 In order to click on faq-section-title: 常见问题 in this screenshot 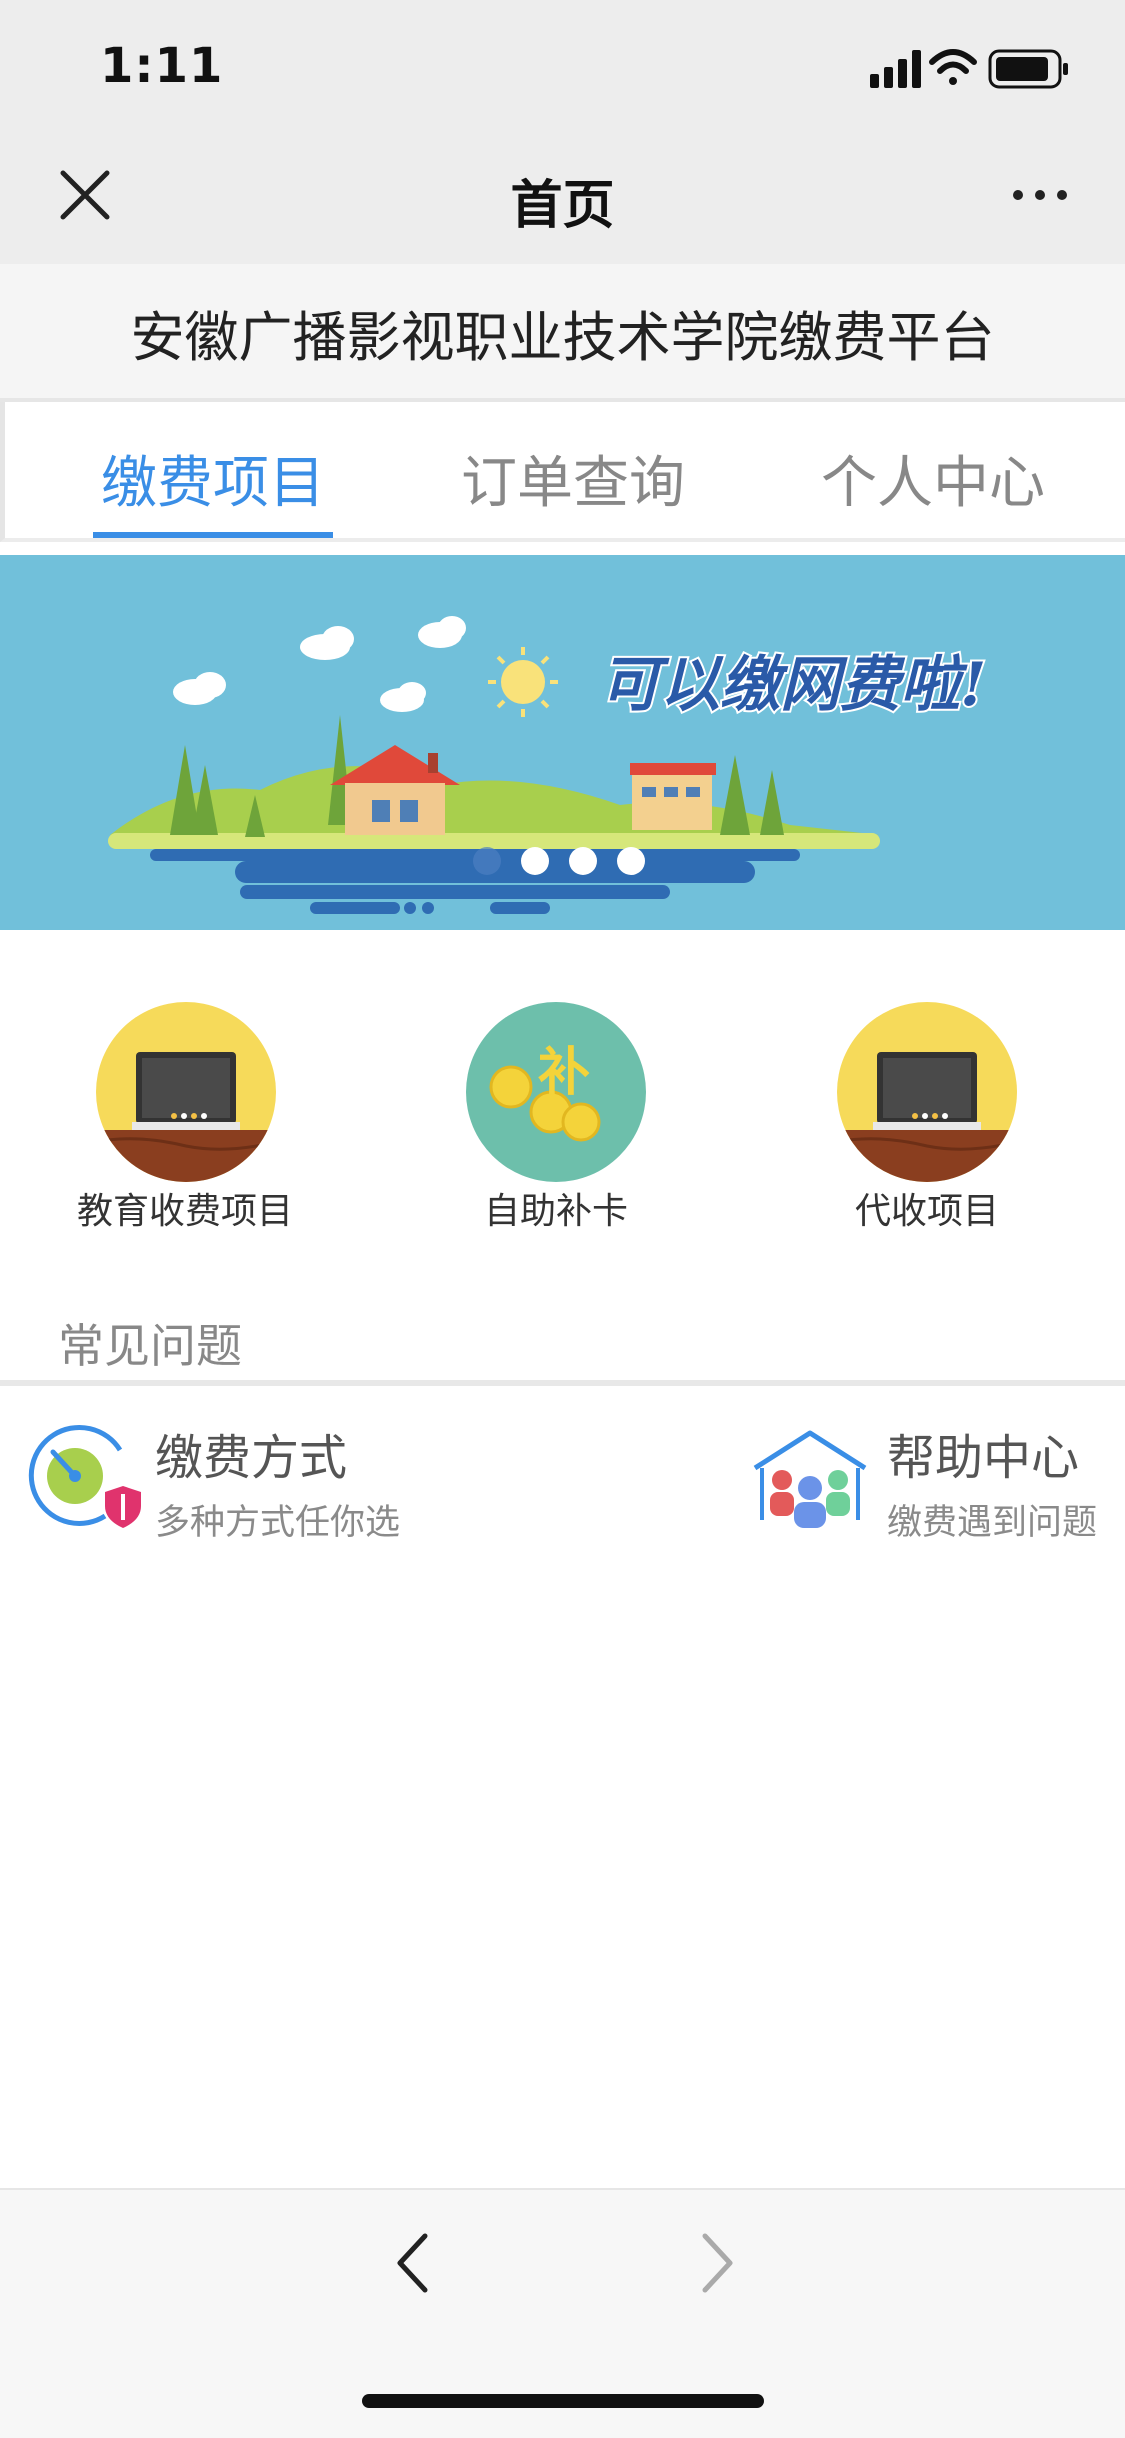, I will do `click(150, 1346)`.